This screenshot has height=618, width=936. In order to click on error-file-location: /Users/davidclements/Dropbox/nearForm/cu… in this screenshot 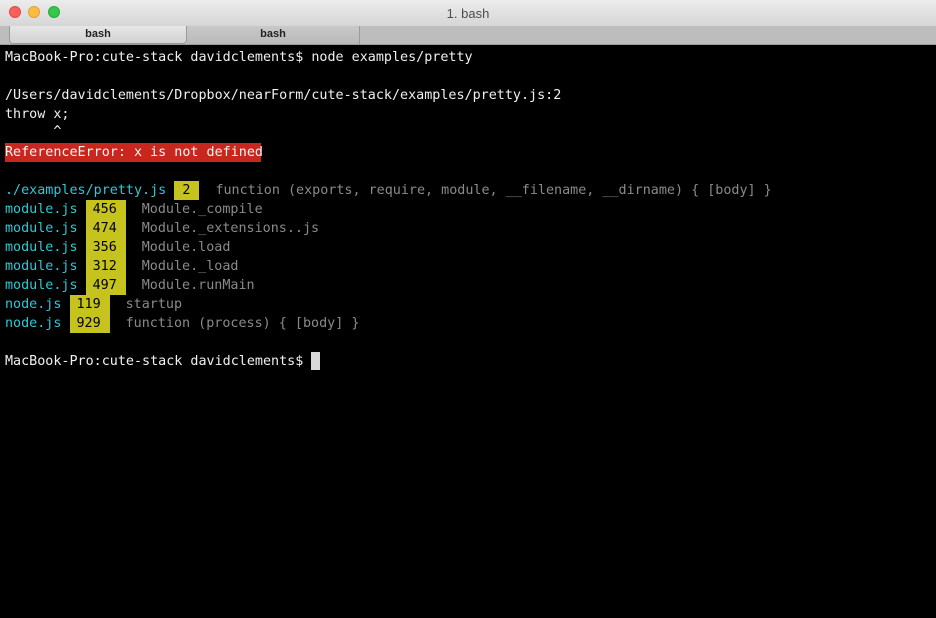, I will do `click(283, 95)`.